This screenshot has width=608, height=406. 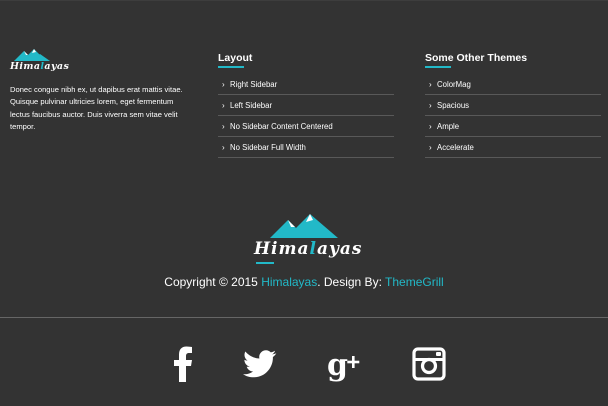 I want to click on link-no-sidebar-centered: › No Sidebar Content Centered, so click(x=306, y=126).